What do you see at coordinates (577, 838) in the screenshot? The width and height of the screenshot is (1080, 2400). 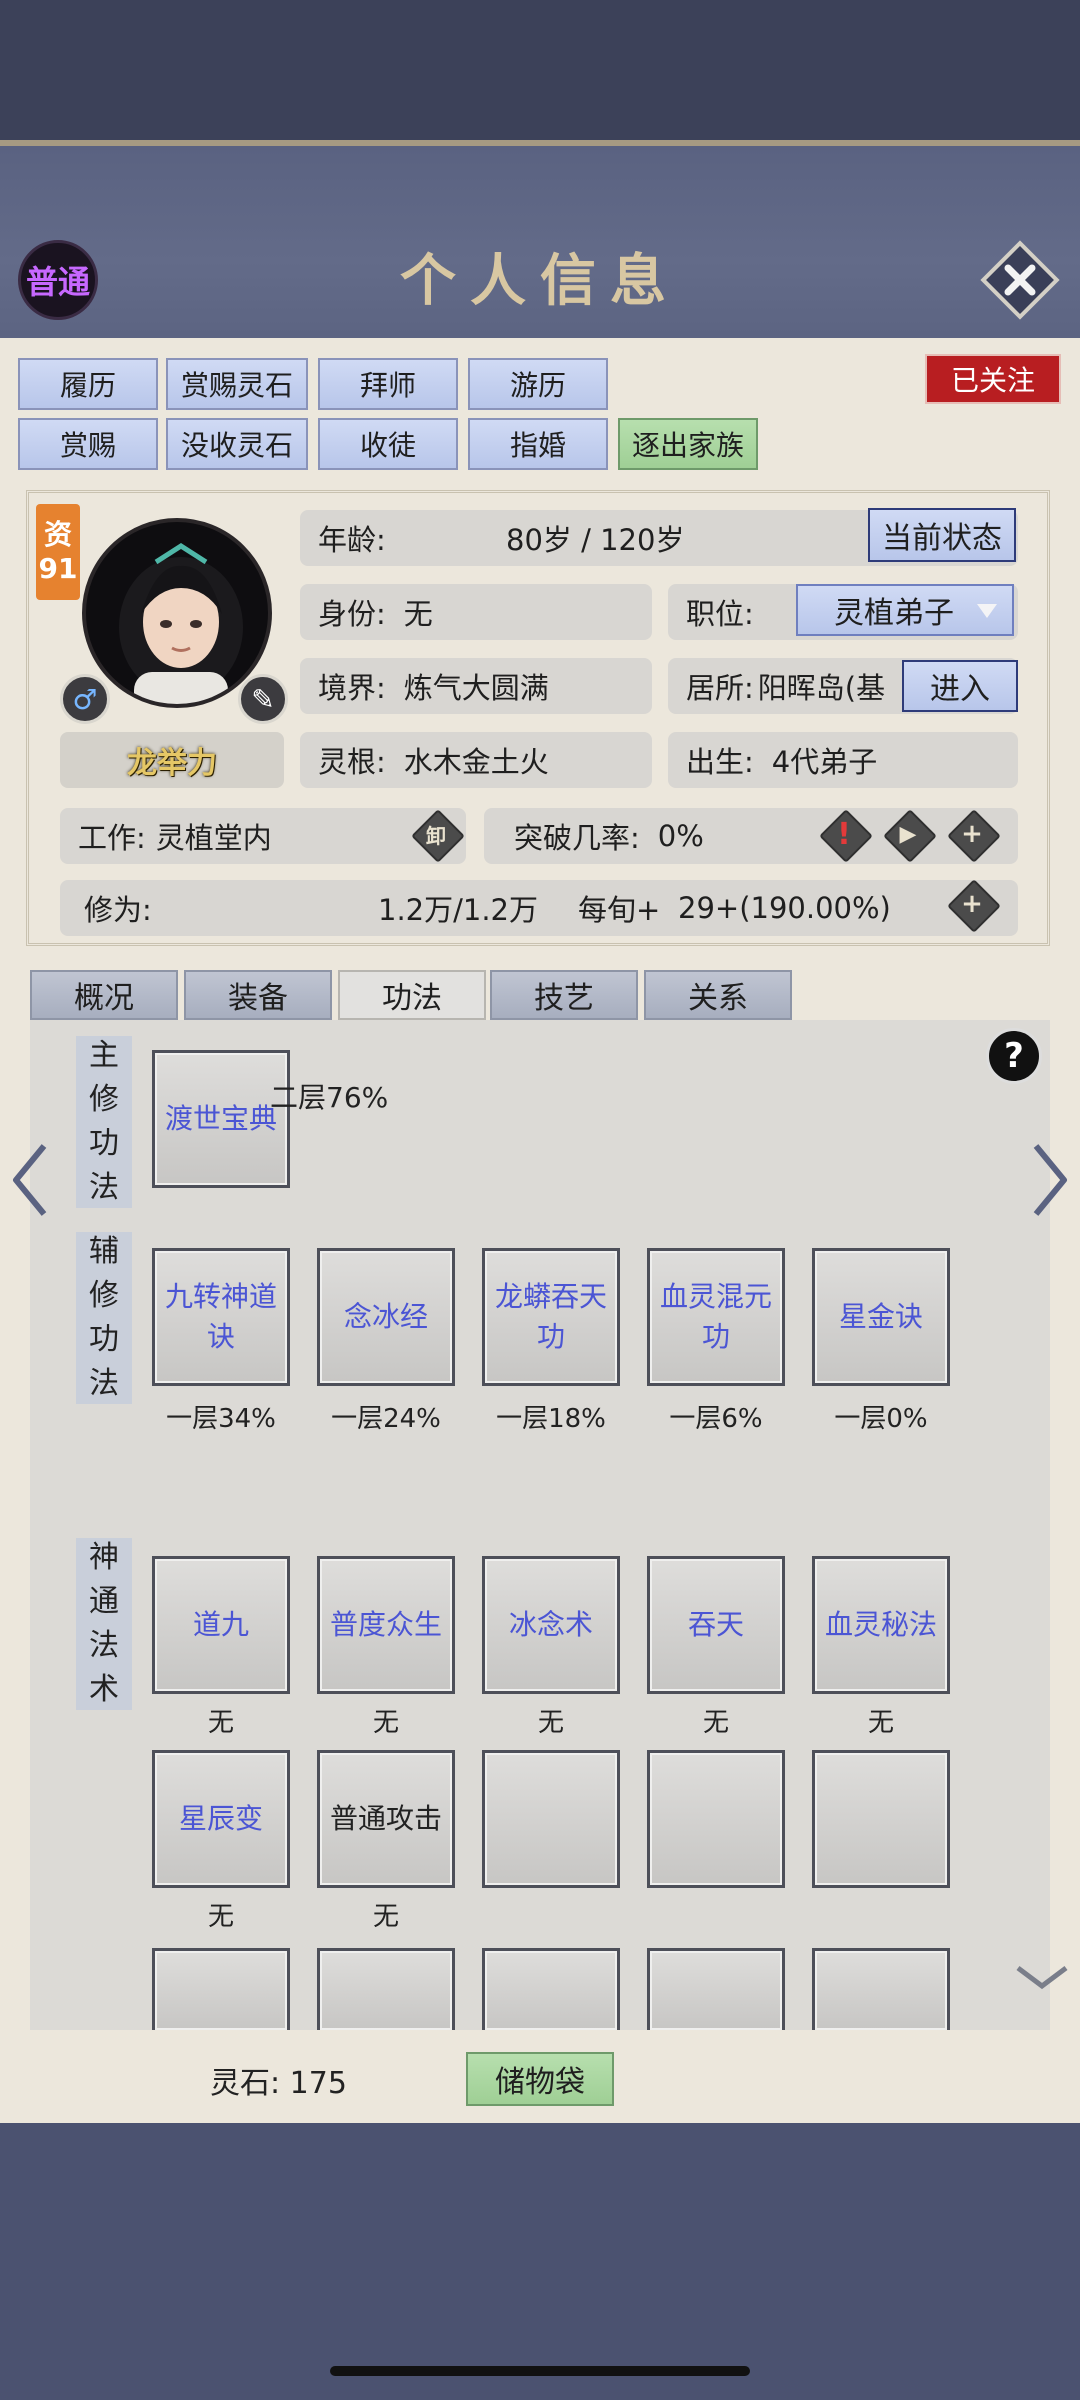 I see `breakthrough-label: 突破几率:` at bounding box center [577, 838].